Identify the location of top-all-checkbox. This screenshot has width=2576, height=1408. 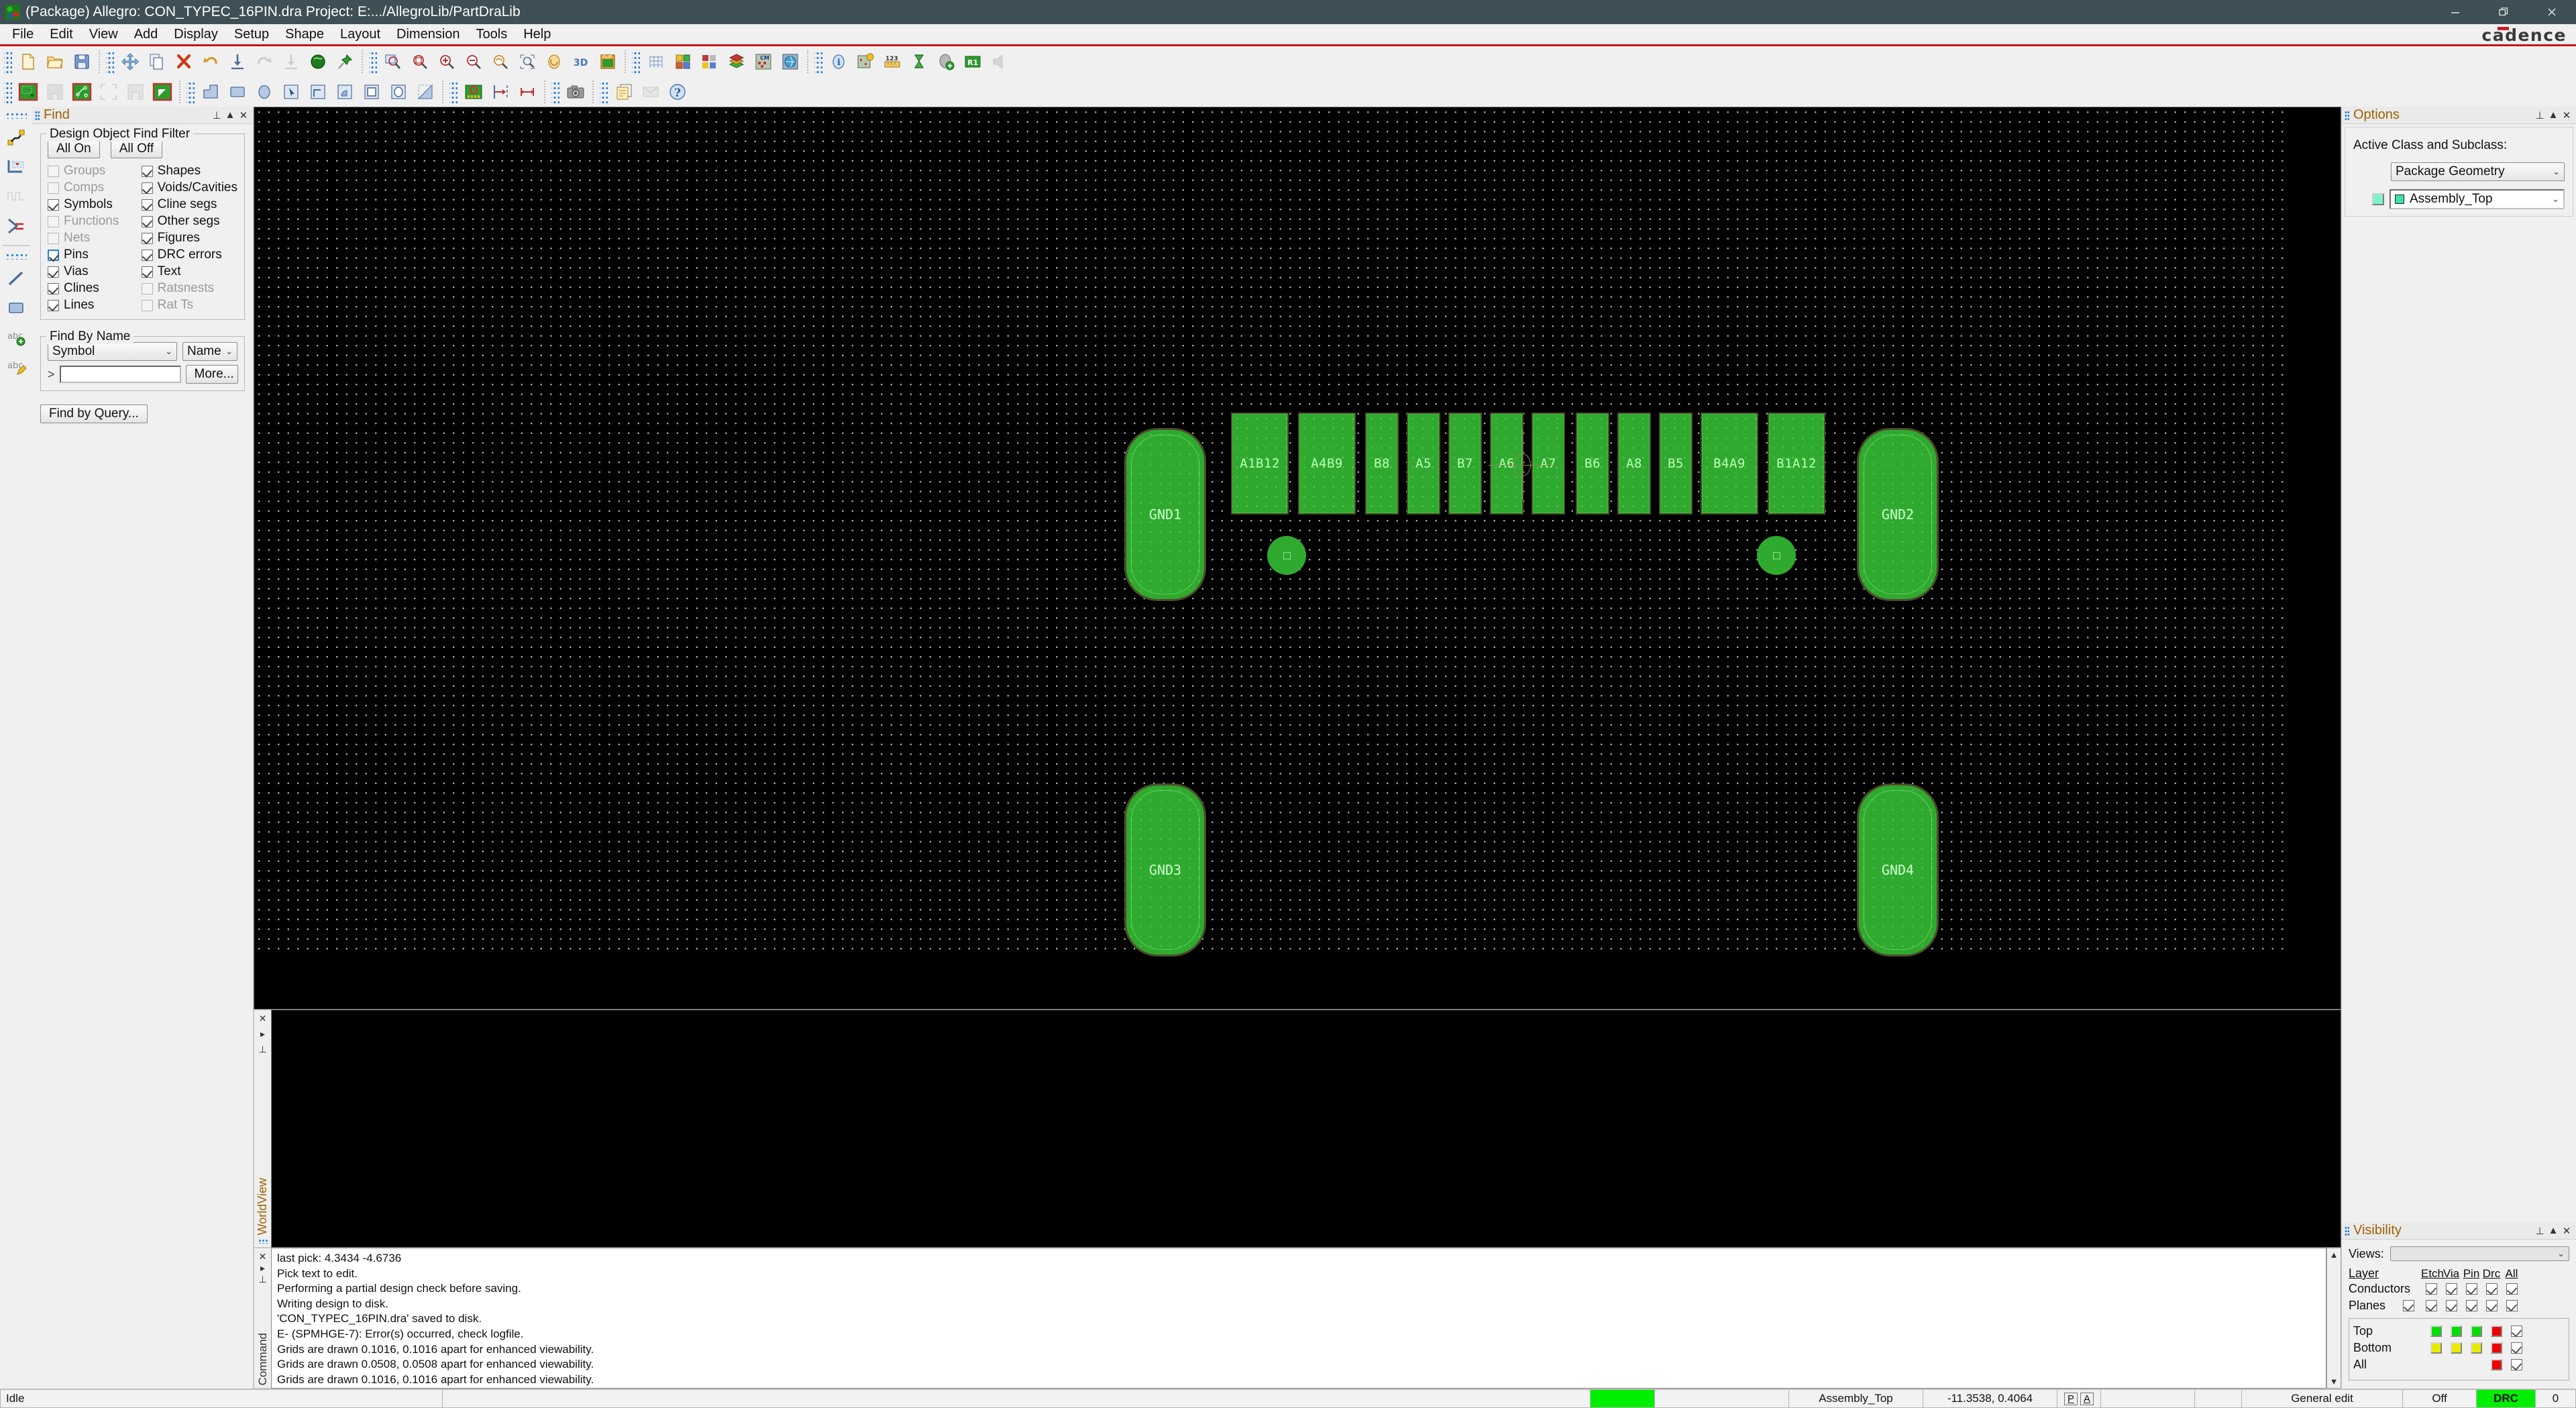
(2516, 1331).